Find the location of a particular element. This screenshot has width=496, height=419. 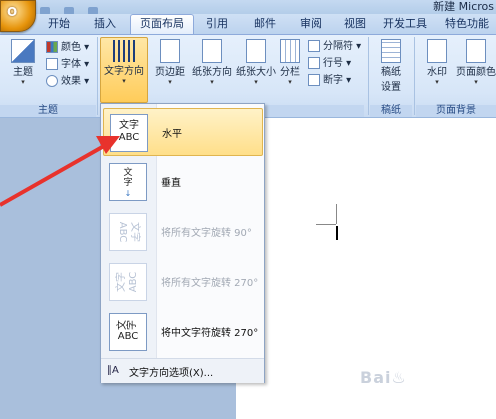

menu-item-rotate-cjk-270: 文字 ABC 将中文字符旋转 270° is located at coordinates (182, 331).